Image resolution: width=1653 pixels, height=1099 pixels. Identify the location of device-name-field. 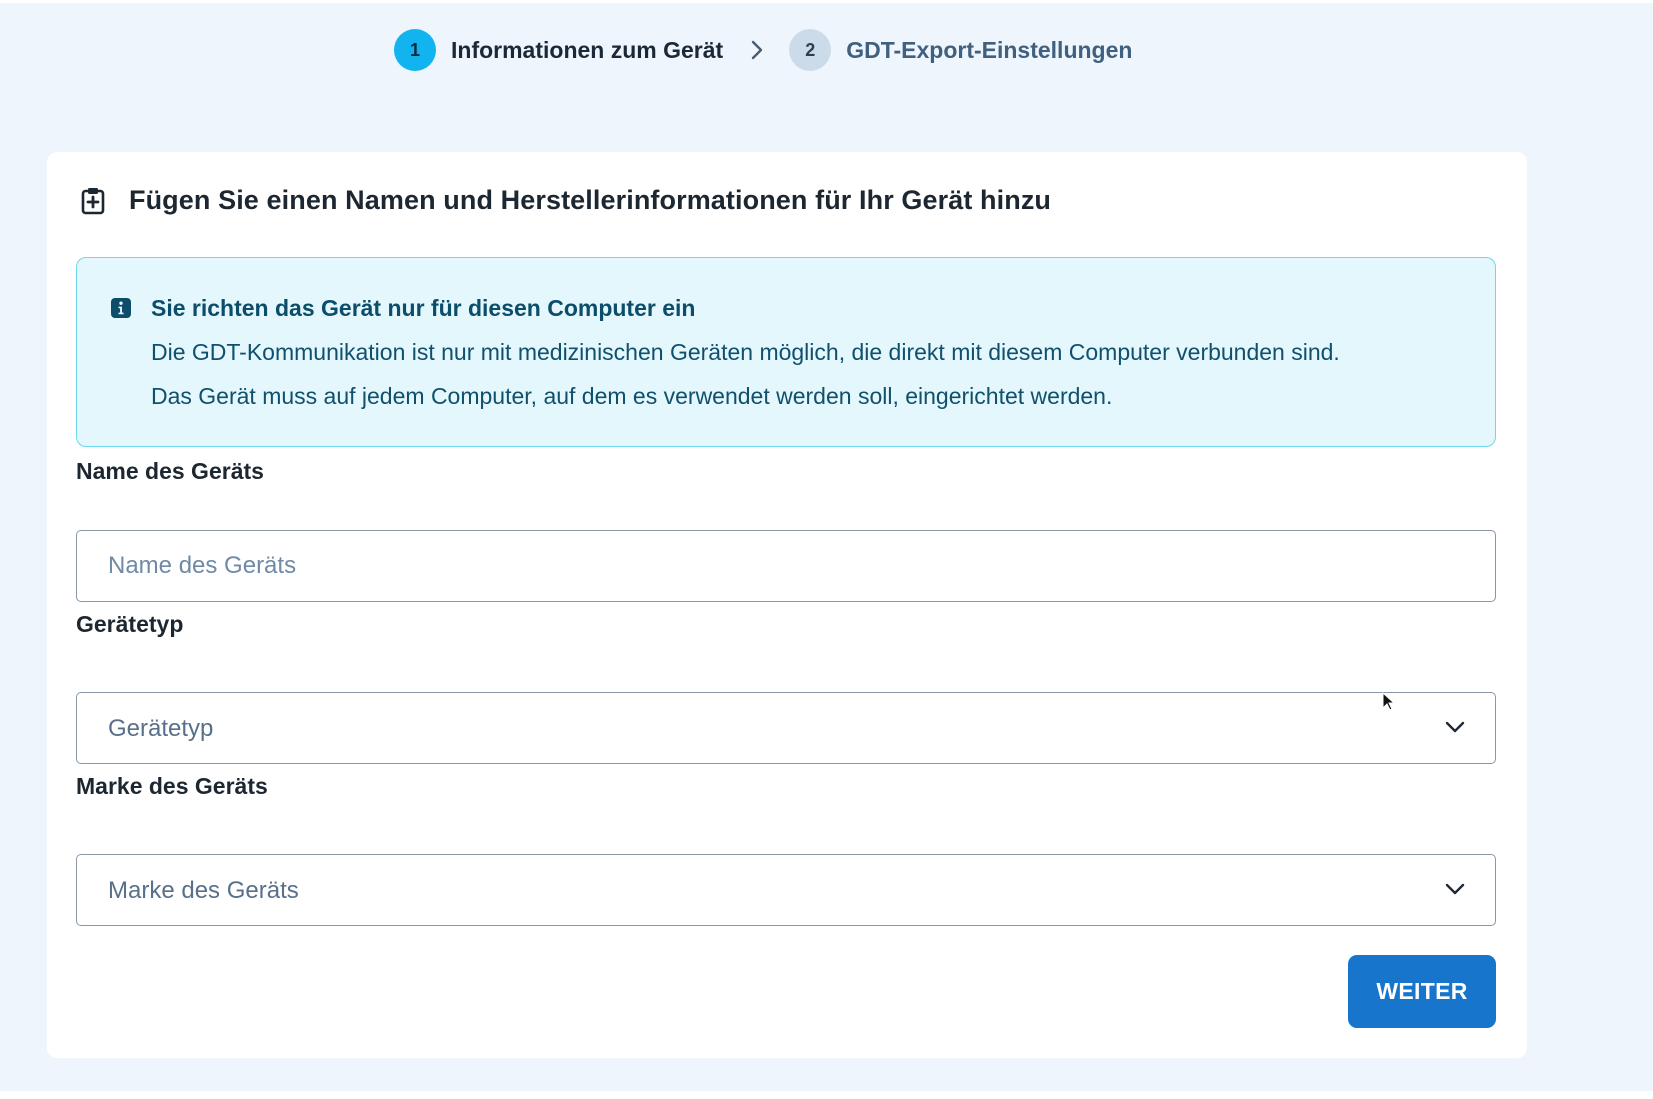
(786, 566).